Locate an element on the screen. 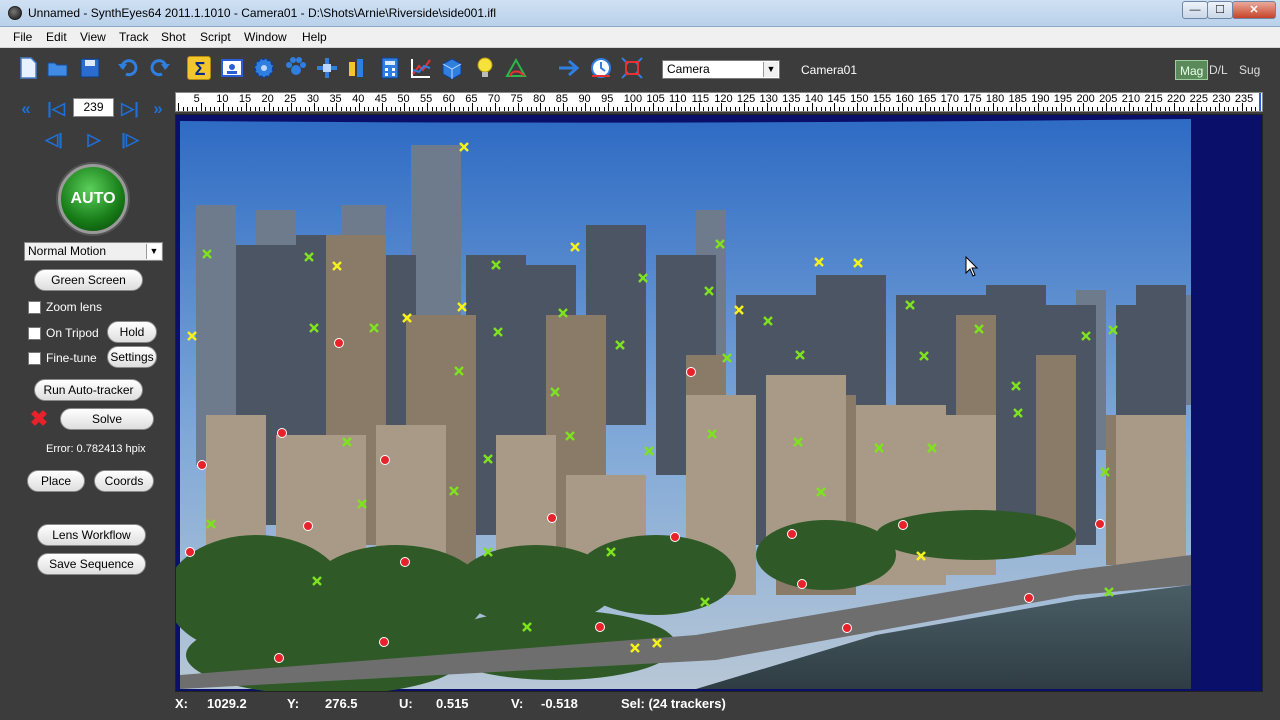 The width and height of the screenshot is (1280, 720). fast-forward-icon: » is located at coordinates (158, 109).